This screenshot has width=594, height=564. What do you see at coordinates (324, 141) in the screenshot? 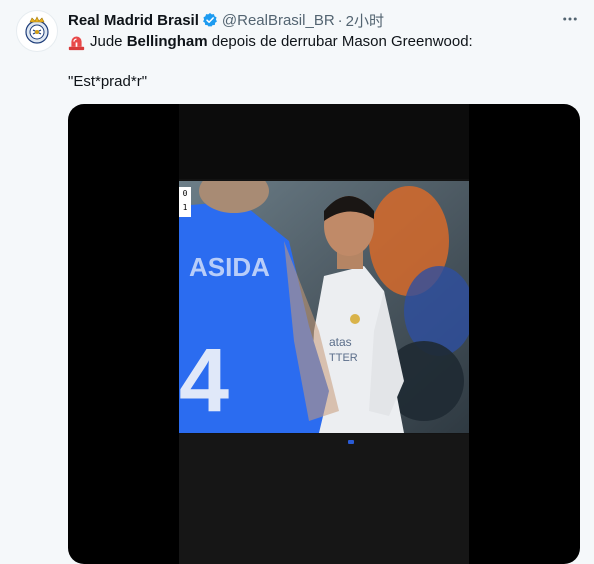
I see `tv-top-bezel` at bounding box center [324, 141].